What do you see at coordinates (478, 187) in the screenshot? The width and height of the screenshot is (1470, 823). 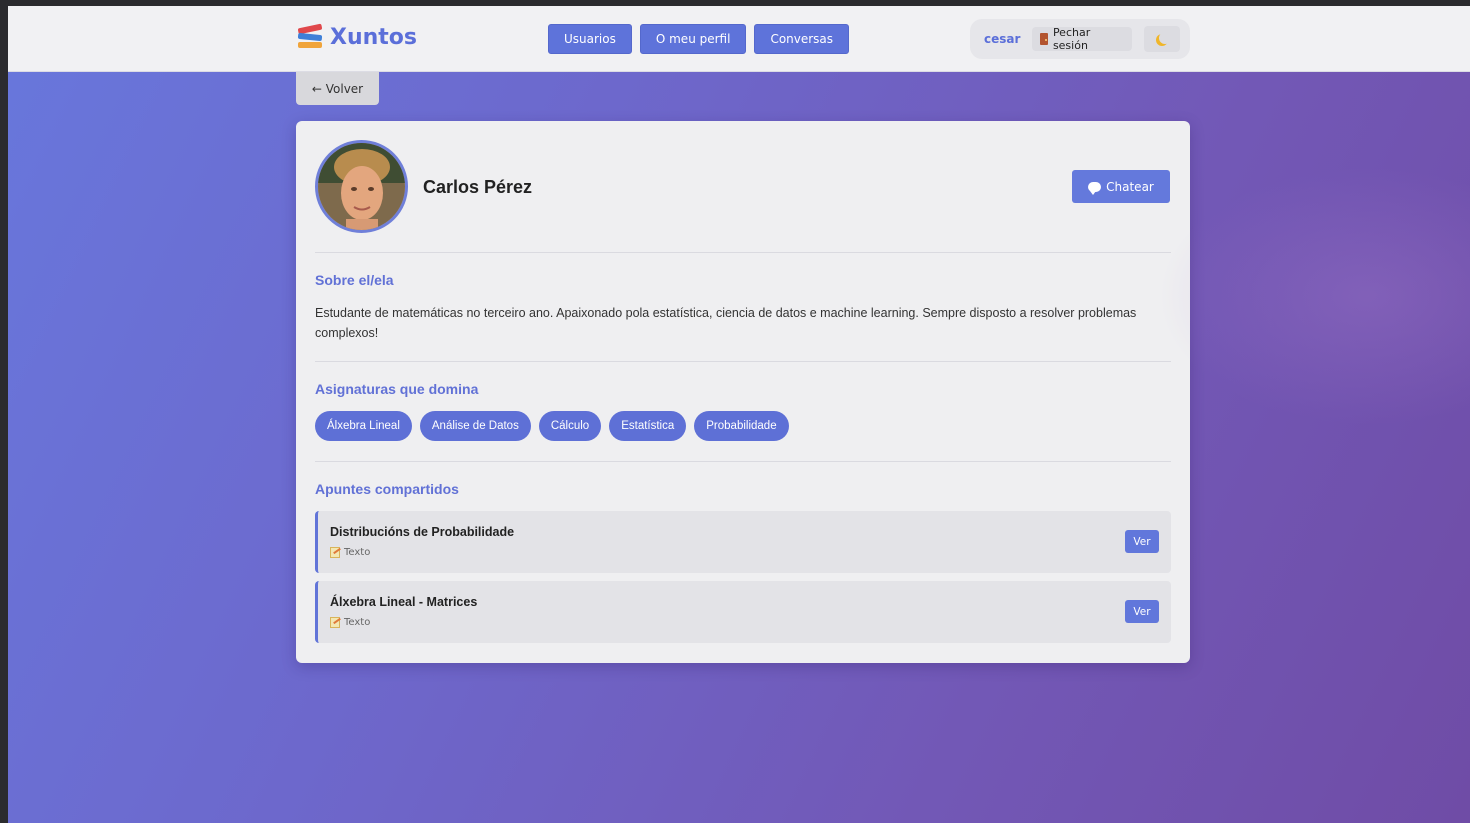 I see `profile-name: Carlos Pérez` at bounding box center [478, 187].